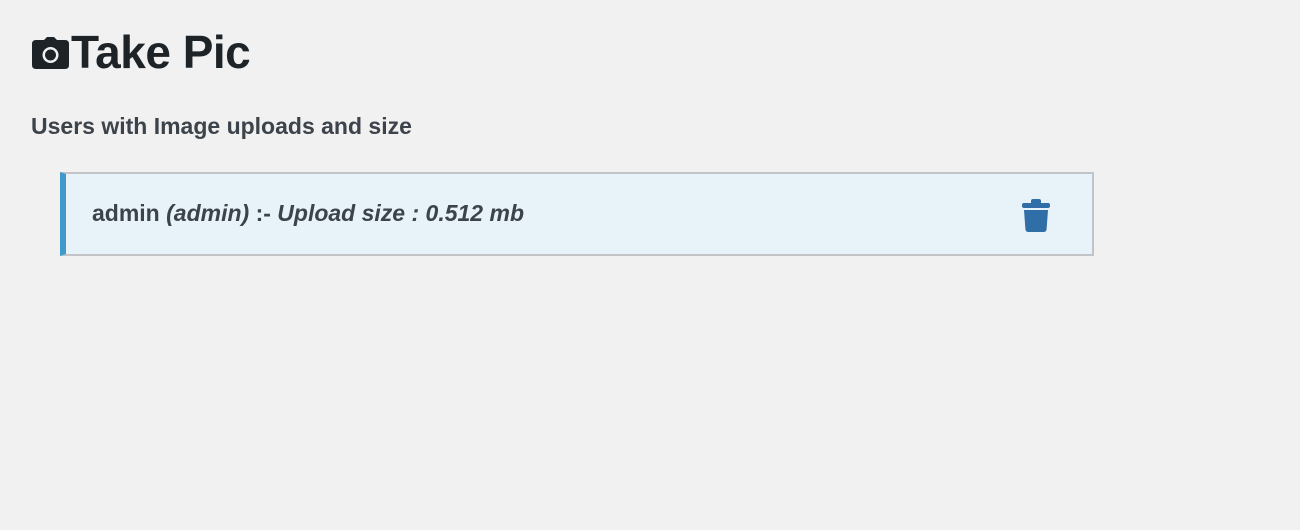  Describe the element at coordinates (474, 213) in the screenshot. I see `upload-size-value: 0.512 mb` at that location.